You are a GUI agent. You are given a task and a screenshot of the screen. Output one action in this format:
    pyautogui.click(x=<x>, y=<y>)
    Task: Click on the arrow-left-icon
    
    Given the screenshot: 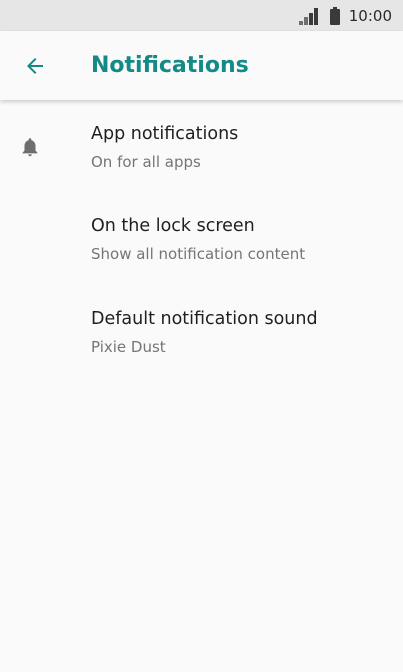 What is the action you would take?
    pyautogui.click(x=35, y=66)
    